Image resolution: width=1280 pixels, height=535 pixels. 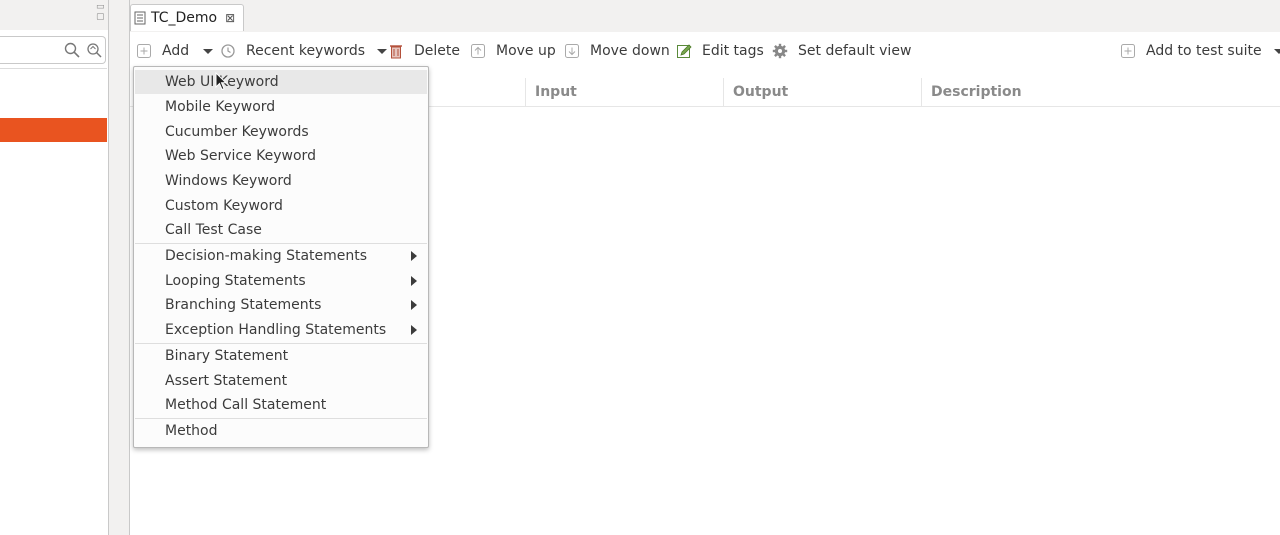 I want to click on add-button: Add, so click(x=175, y=51).